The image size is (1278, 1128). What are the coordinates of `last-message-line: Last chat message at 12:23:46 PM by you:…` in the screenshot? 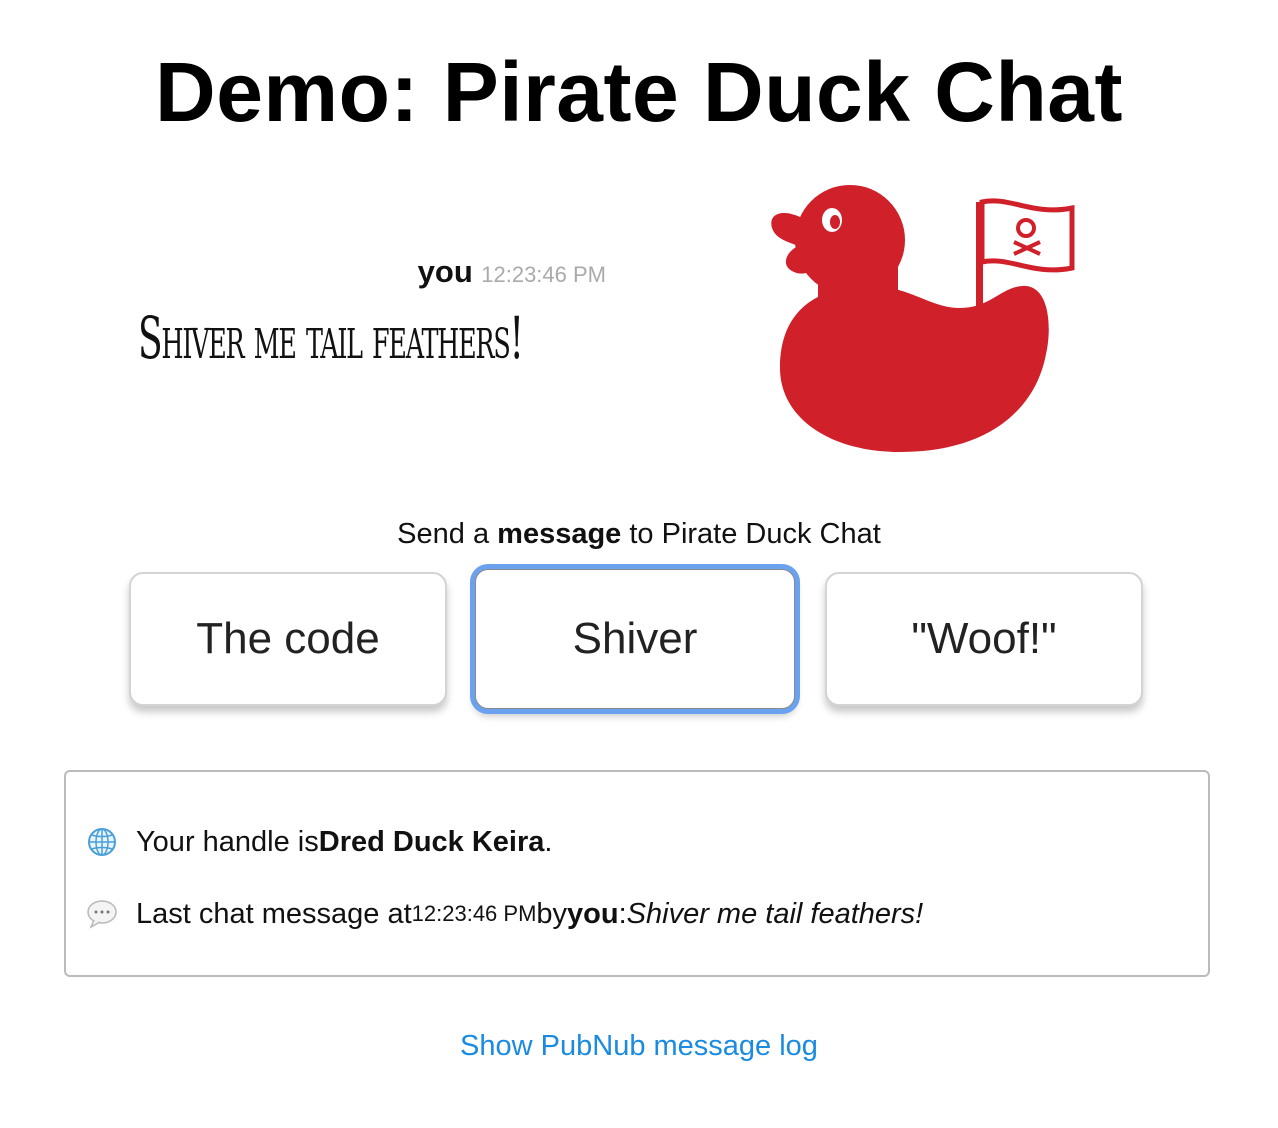 It's located at (504, 914).